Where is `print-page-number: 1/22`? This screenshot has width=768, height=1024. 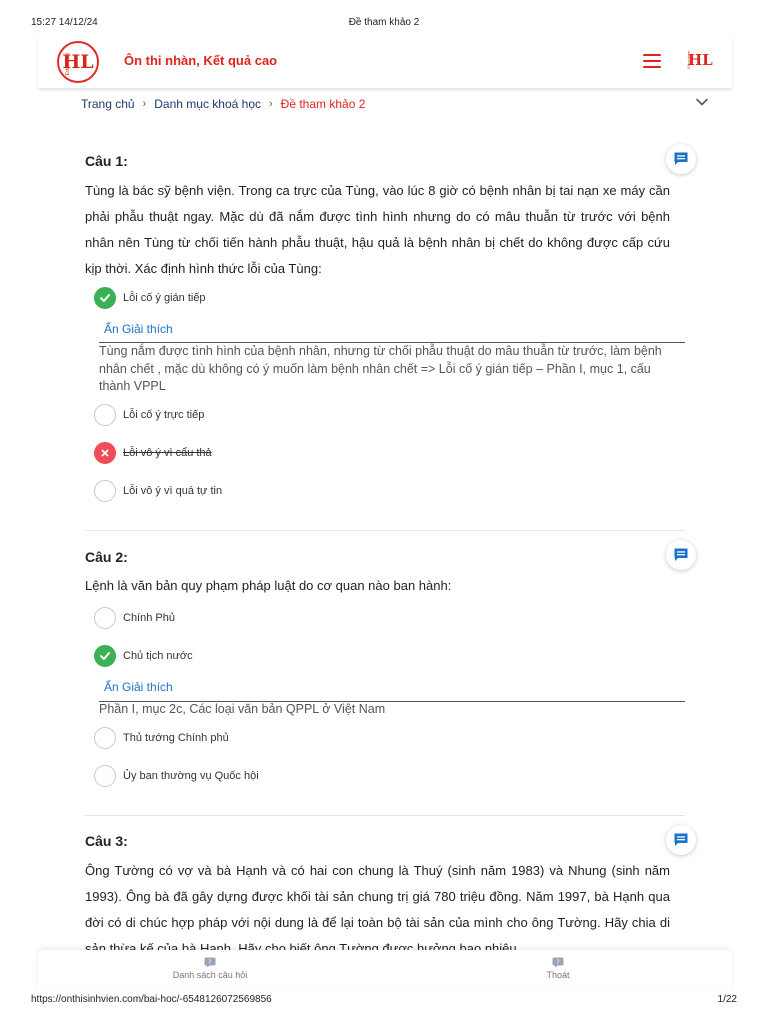
print-page-number: 1/22 is located at coordinates (727, 999).